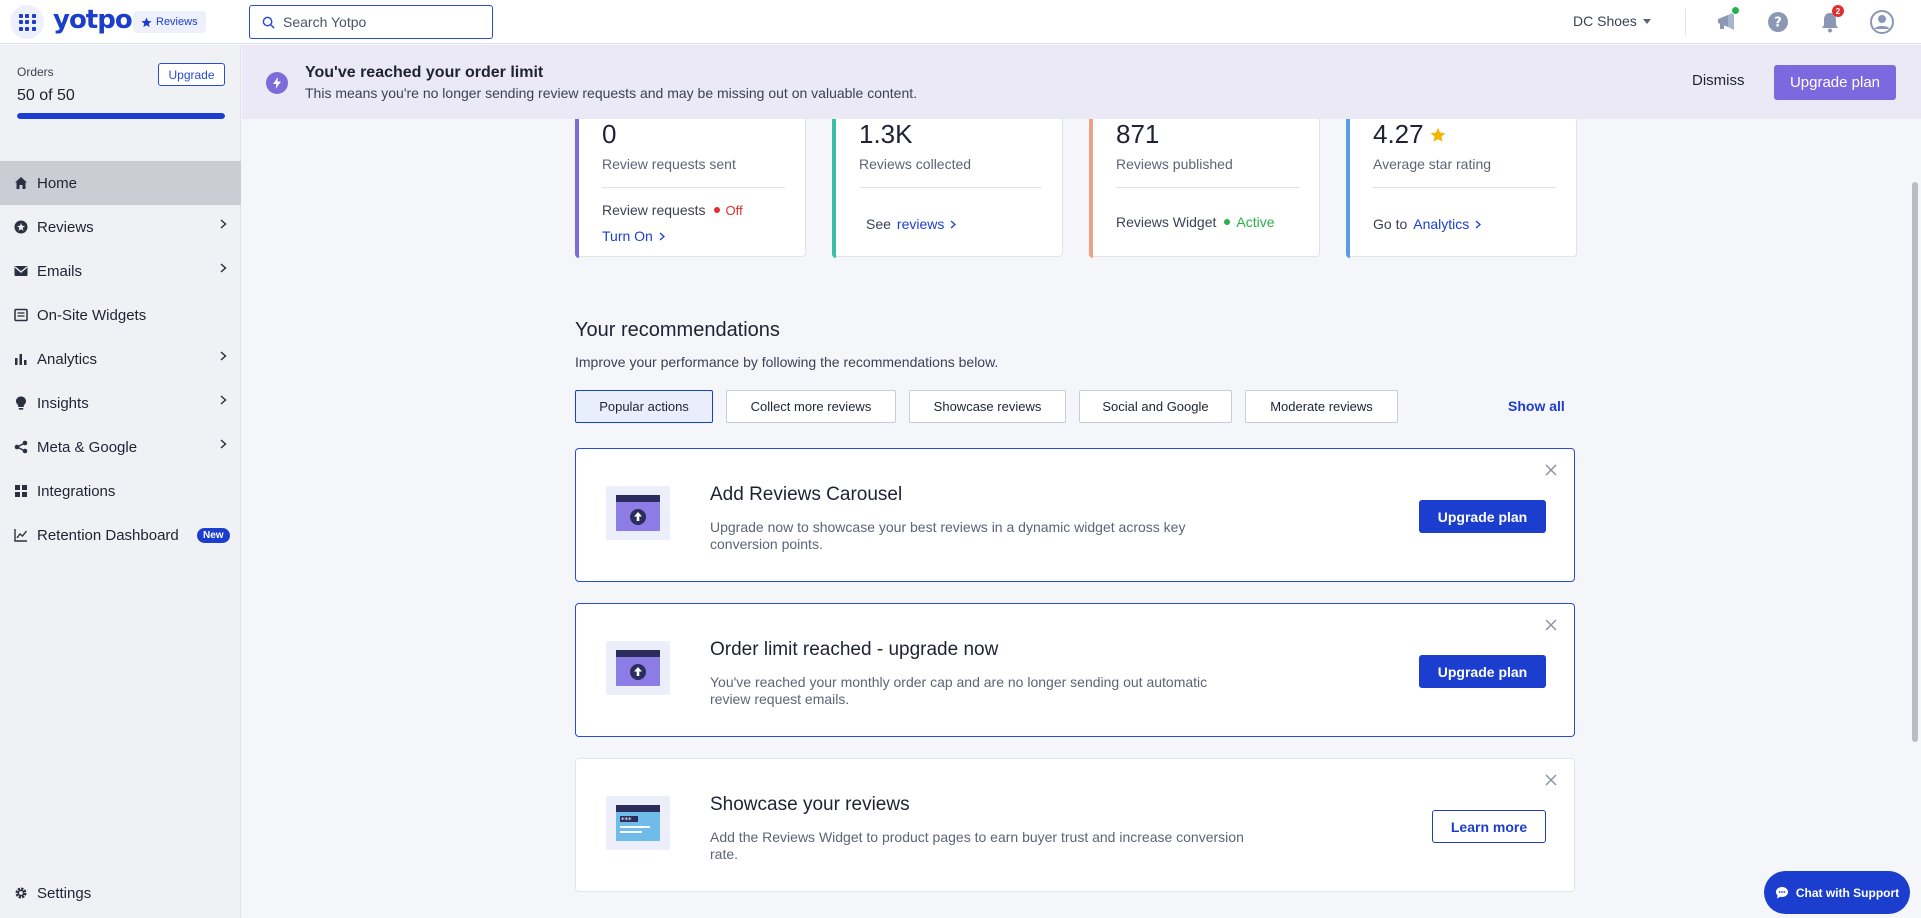  I want to click on stat-number: 871, so click(1138, 134).